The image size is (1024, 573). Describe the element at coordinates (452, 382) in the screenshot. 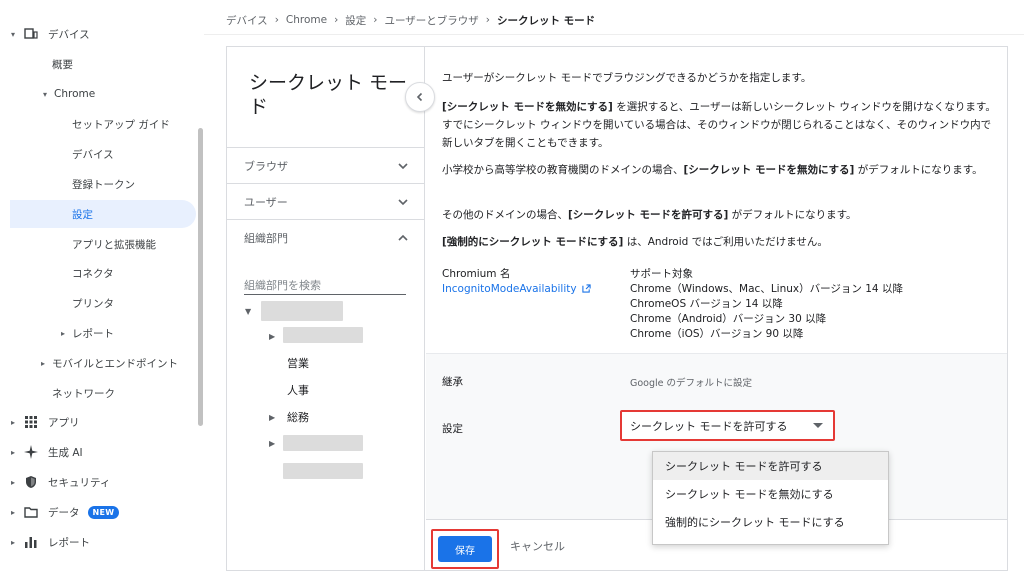

I see `inherit-label: 継承` at that location.